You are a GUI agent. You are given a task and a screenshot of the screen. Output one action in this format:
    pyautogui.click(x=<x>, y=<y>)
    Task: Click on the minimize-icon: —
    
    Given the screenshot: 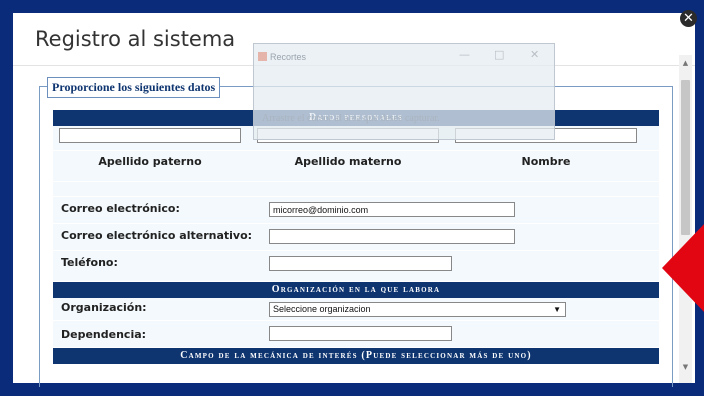 What is the action you would take?
    pyautogui.click(x=464, y=54)
    